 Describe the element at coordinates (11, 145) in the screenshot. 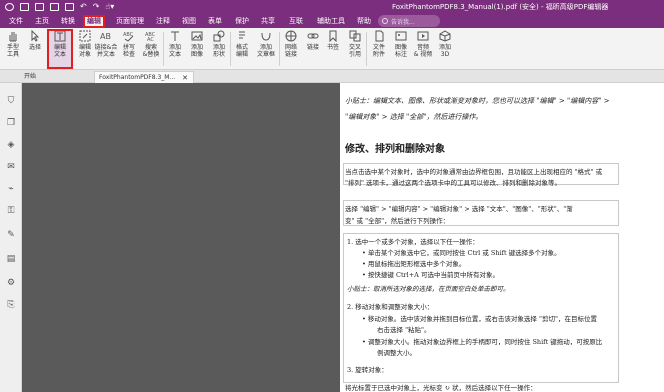

I see `layers-icon: ◈` at that location.